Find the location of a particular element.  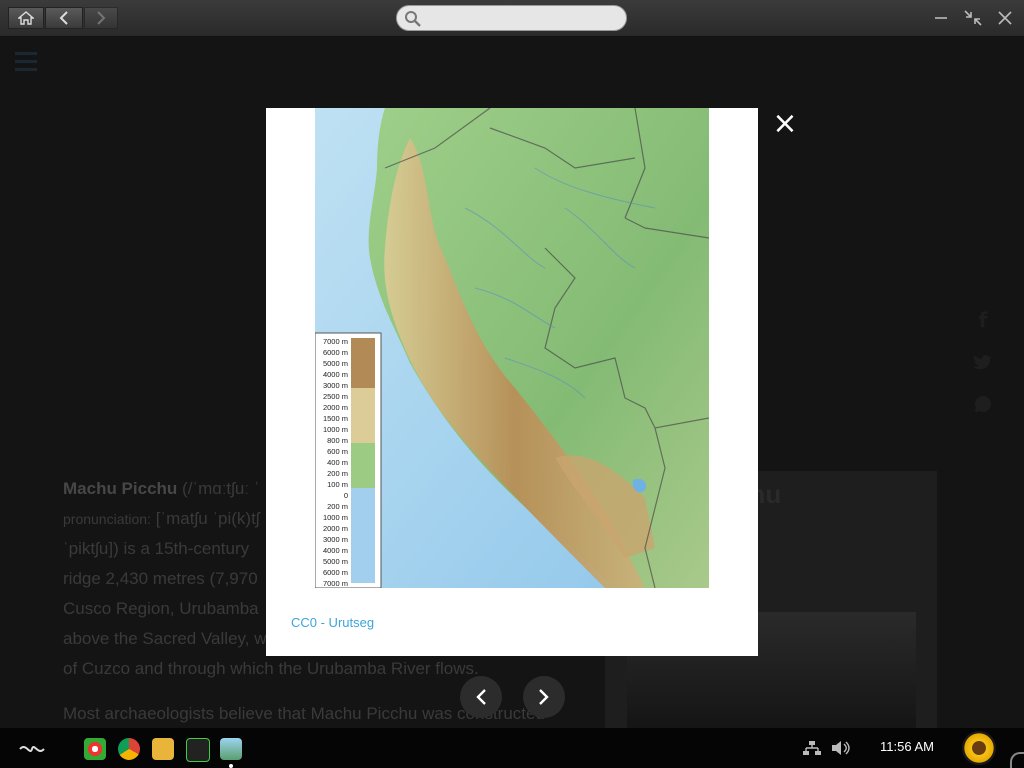

chevron-left-icon is located at coordinates (481, 697).